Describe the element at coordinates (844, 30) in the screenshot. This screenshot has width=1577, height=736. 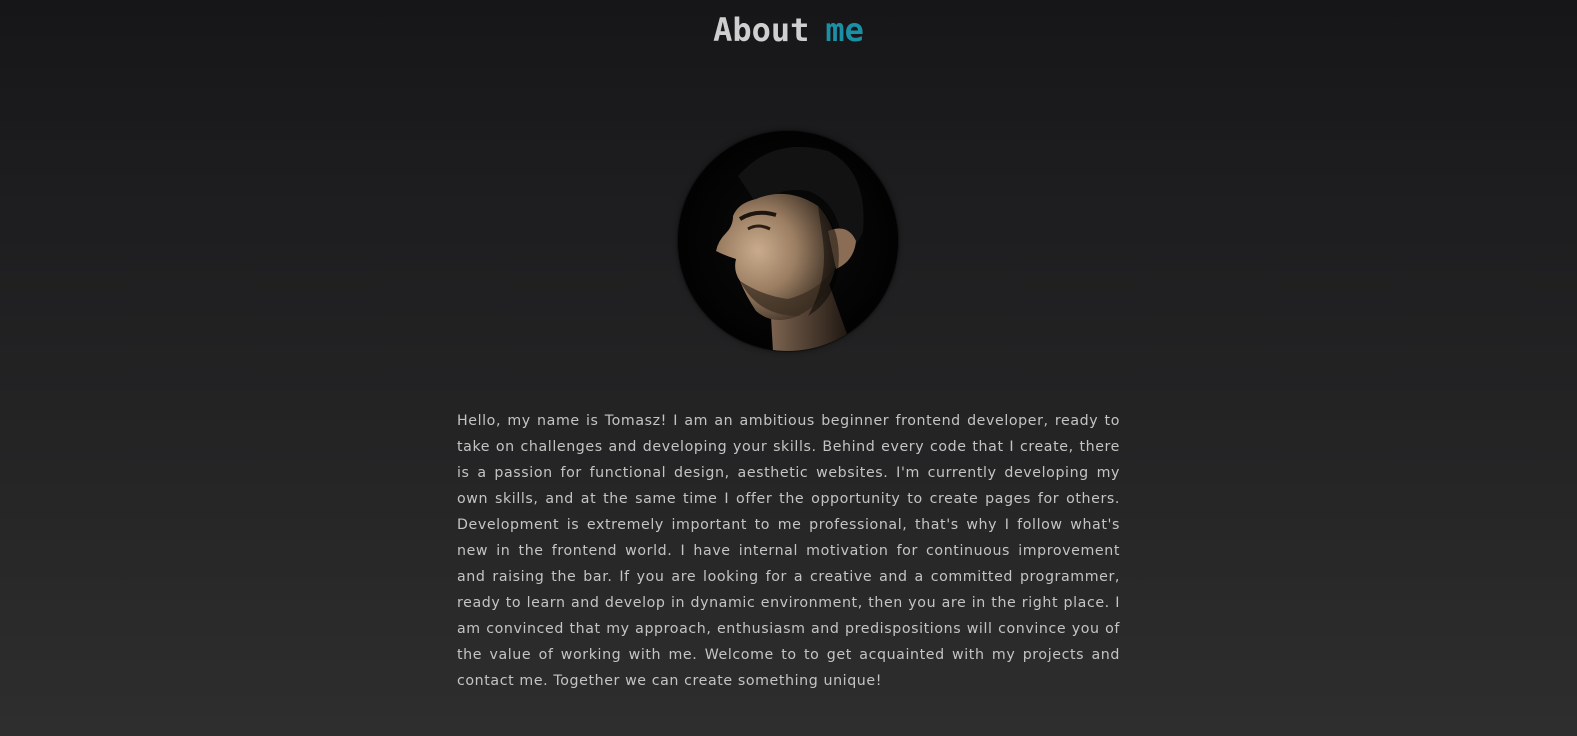
I see `title-accent: me` at that location.